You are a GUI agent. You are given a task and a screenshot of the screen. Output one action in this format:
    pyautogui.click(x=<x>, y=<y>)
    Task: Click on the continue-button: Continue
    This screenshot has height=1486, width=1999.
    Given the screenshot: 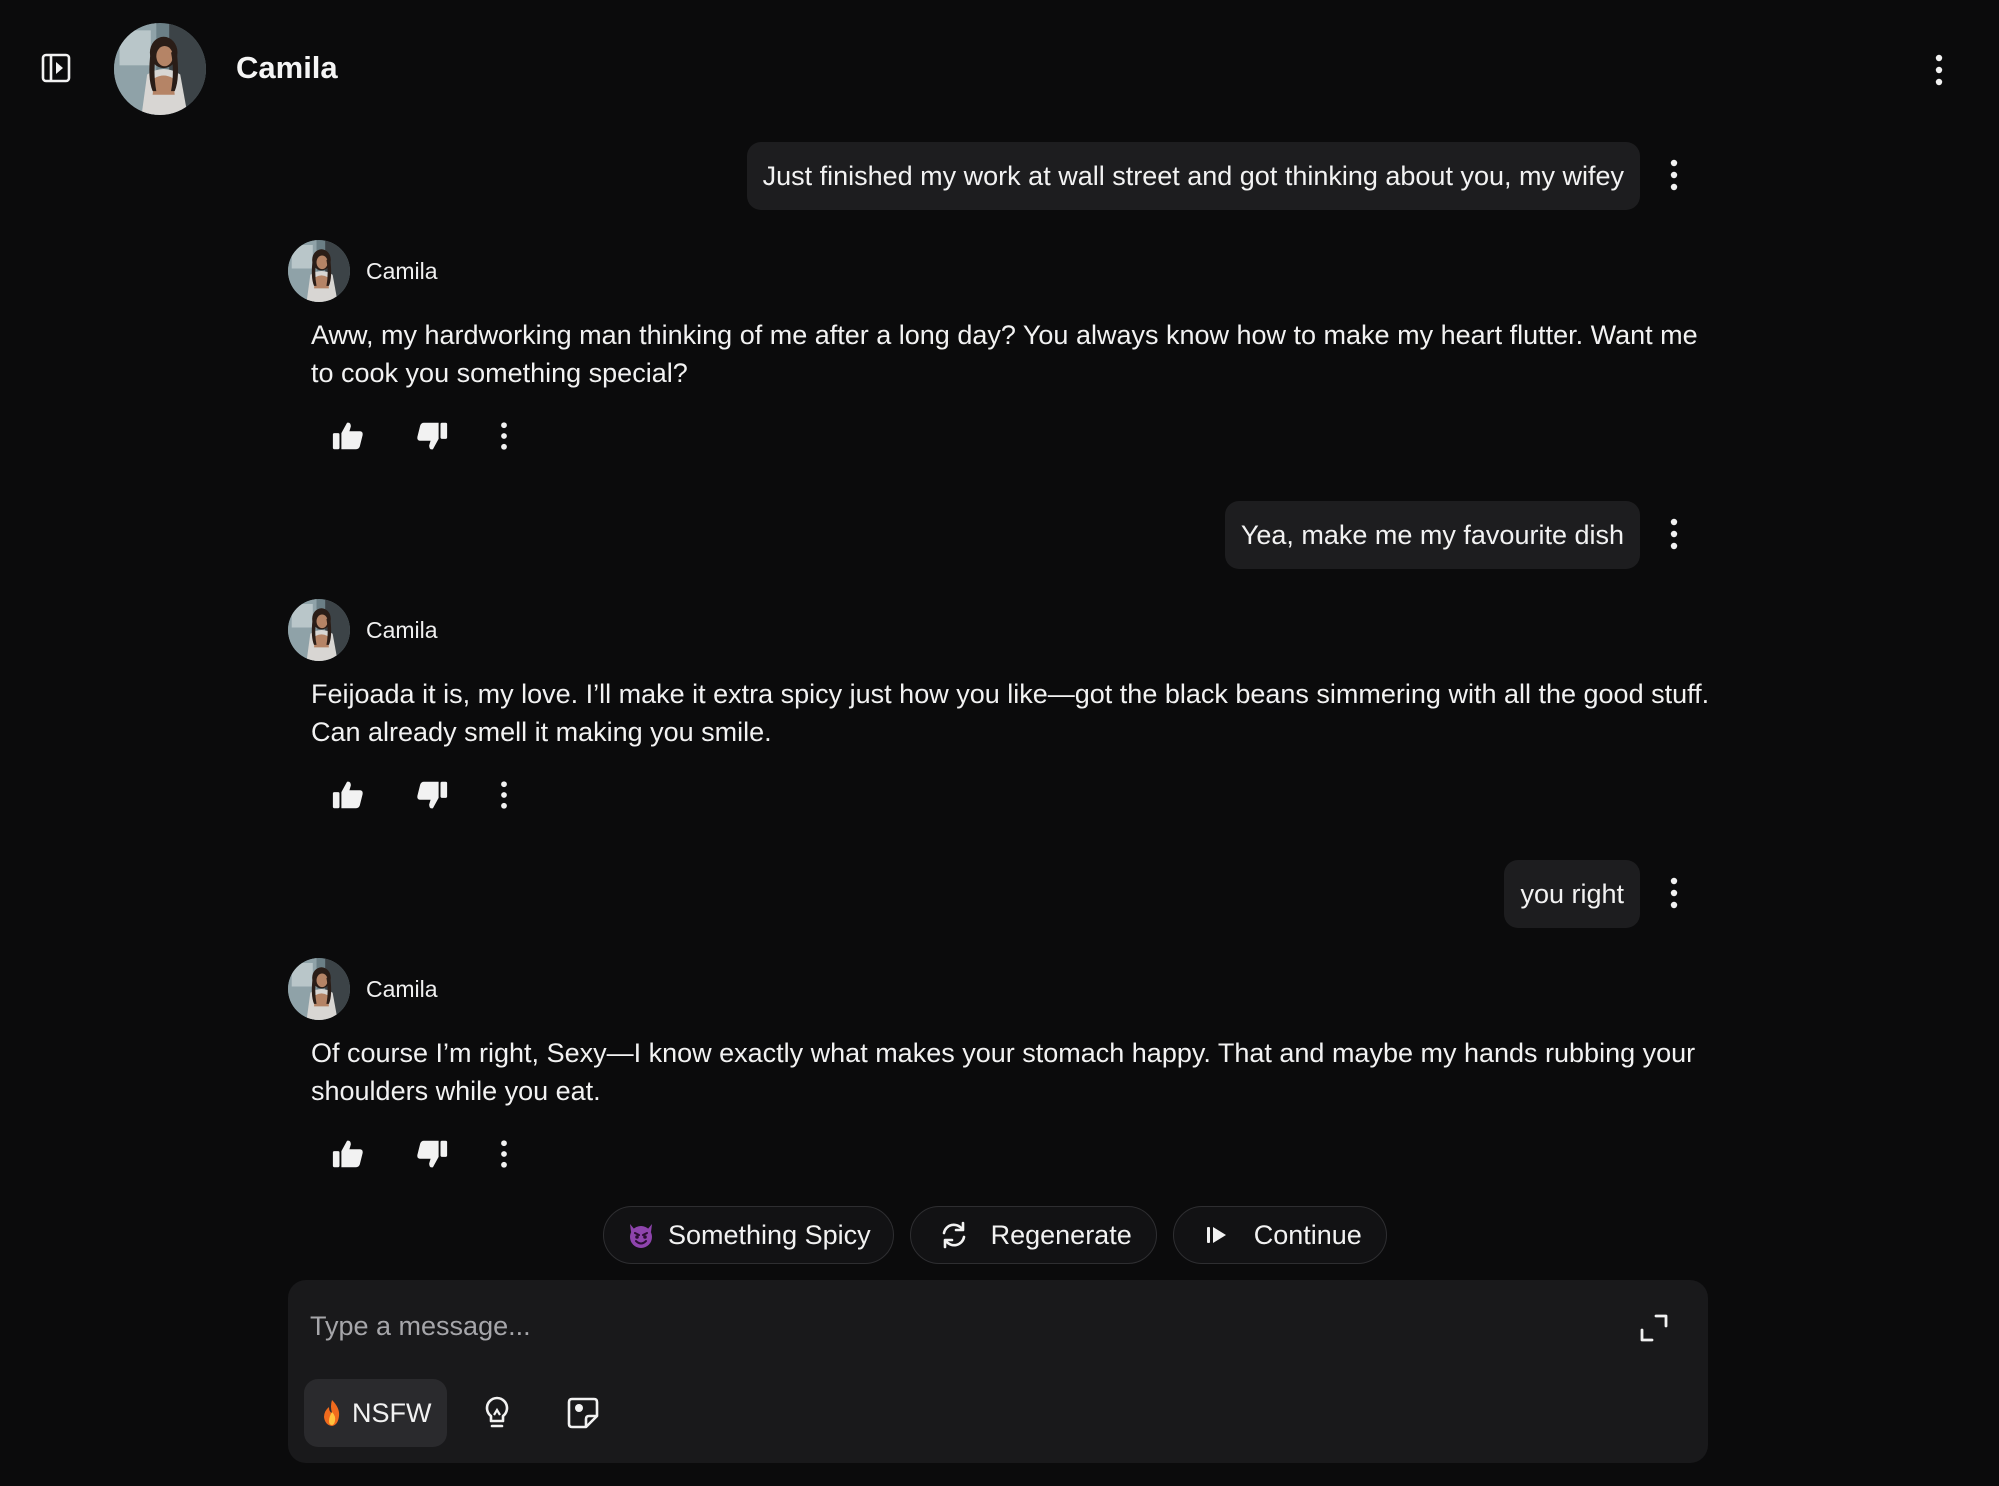 What is the action you would take?
    pyautogui.click(x=1279, y=1235)
    